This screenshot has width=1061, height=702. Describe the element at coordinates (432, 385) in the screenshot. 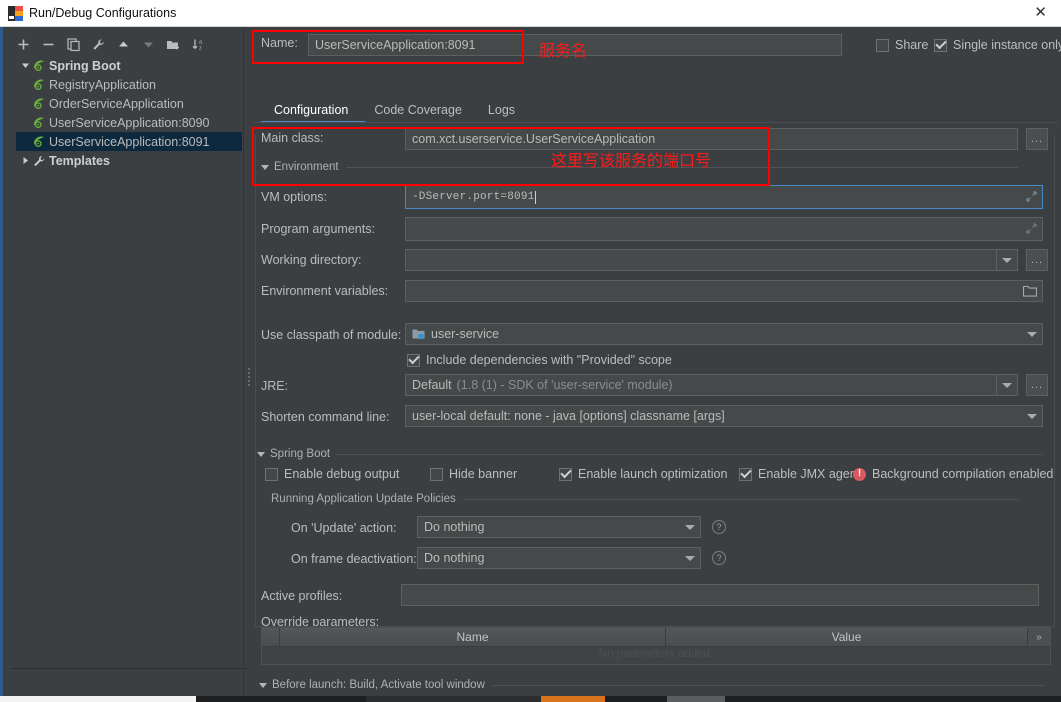

I see `jre-value-default: Default` at that location.